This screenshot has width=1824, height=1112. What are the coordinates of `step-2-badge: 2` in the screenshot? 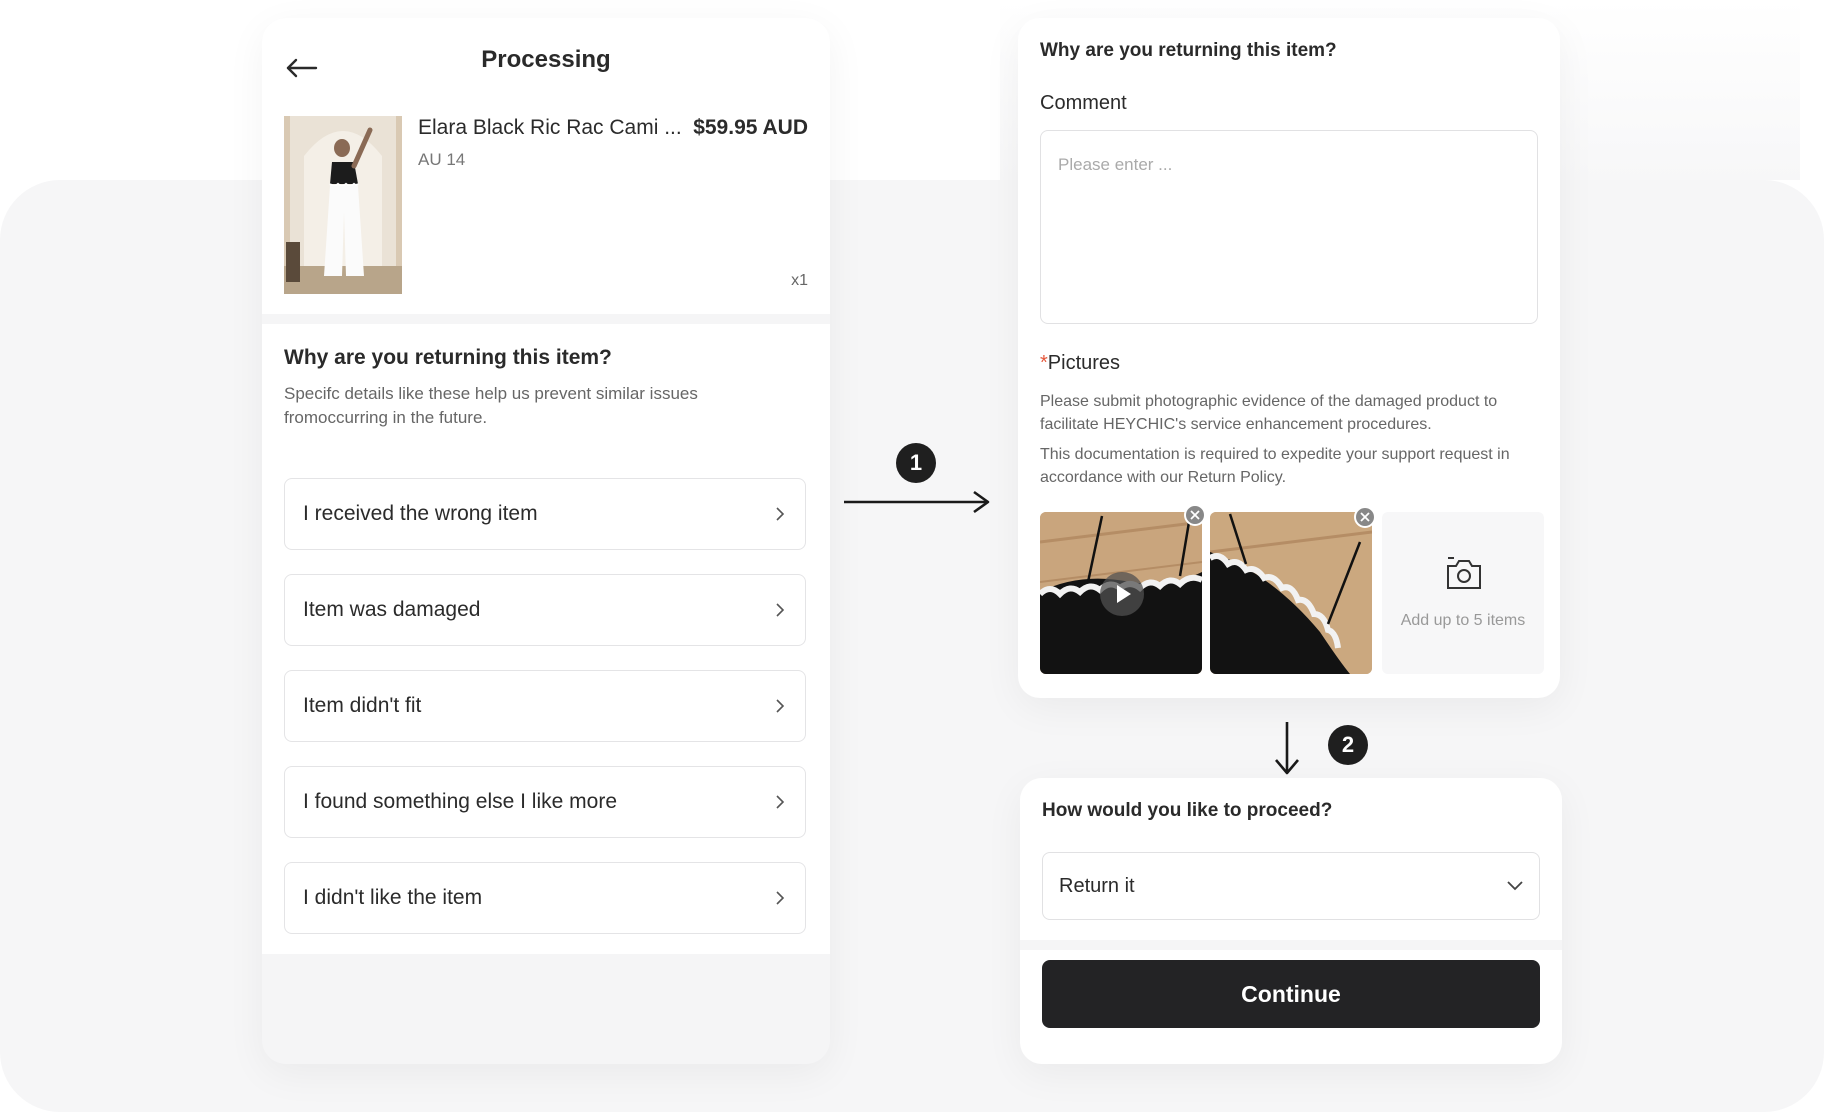 It's located at (1348, 745).